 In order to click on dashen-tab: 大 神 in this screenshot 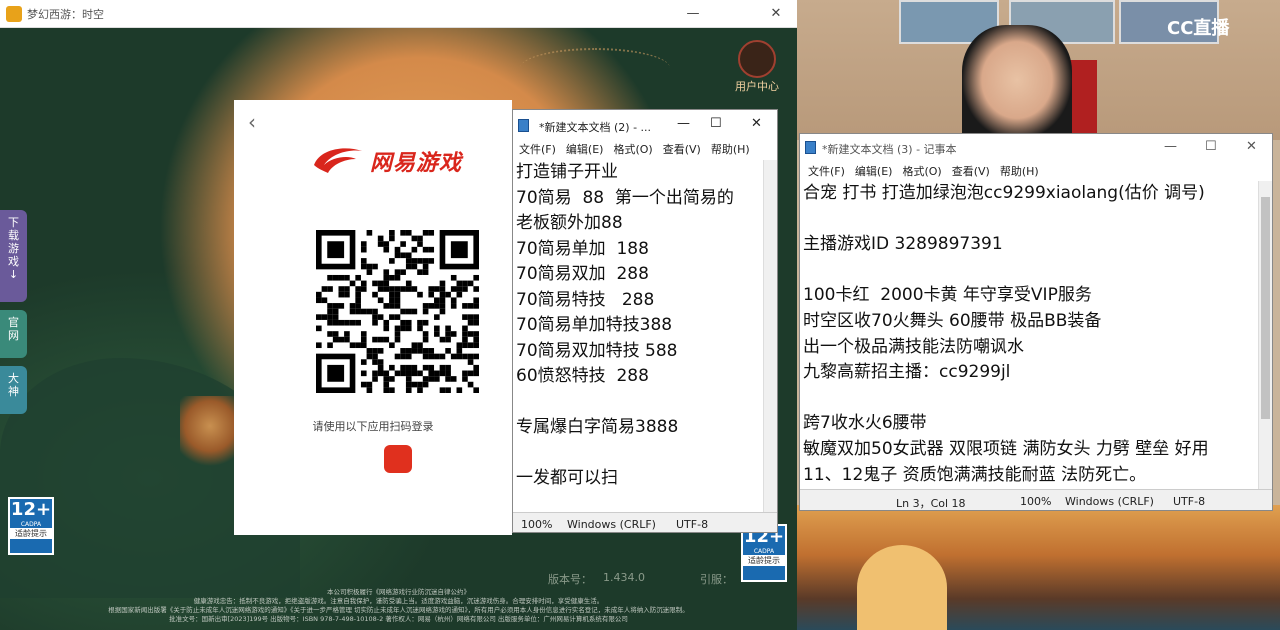, I will do `click(13, 390)`.